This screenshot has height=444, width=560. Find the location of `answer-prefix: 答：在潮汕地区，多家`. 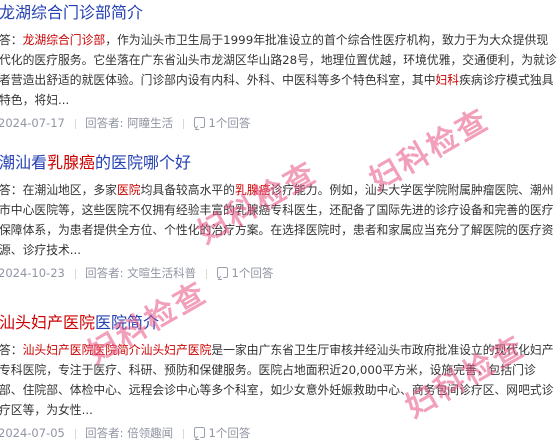

answer-prefix: 答：在潮汕地区，多家 is located at coordinates (58, 190).